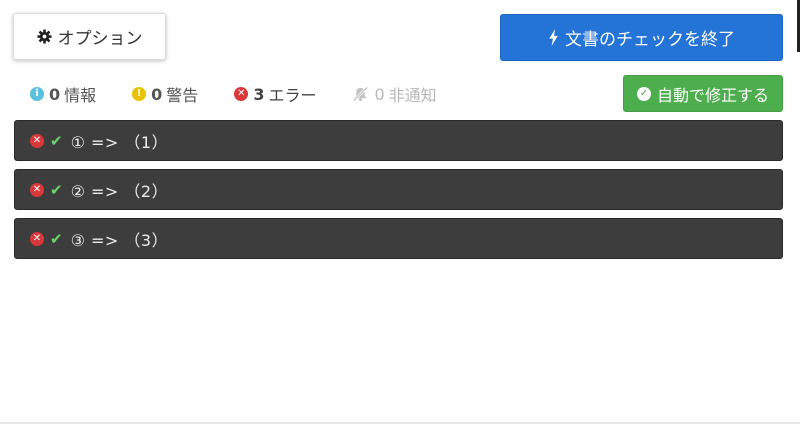 Image resolution: width=800 pixels, height=424 pixels. I want to click on finish-check-button: 文書のチェックを終了, so click(641, 37).